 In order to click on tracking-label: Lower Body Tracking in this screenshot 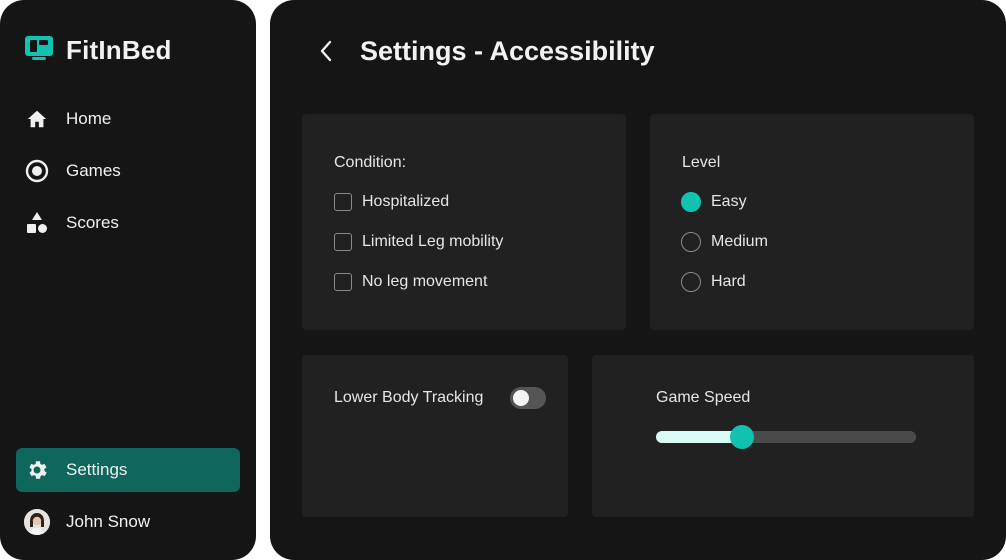, I will do `click(409, 397)`.